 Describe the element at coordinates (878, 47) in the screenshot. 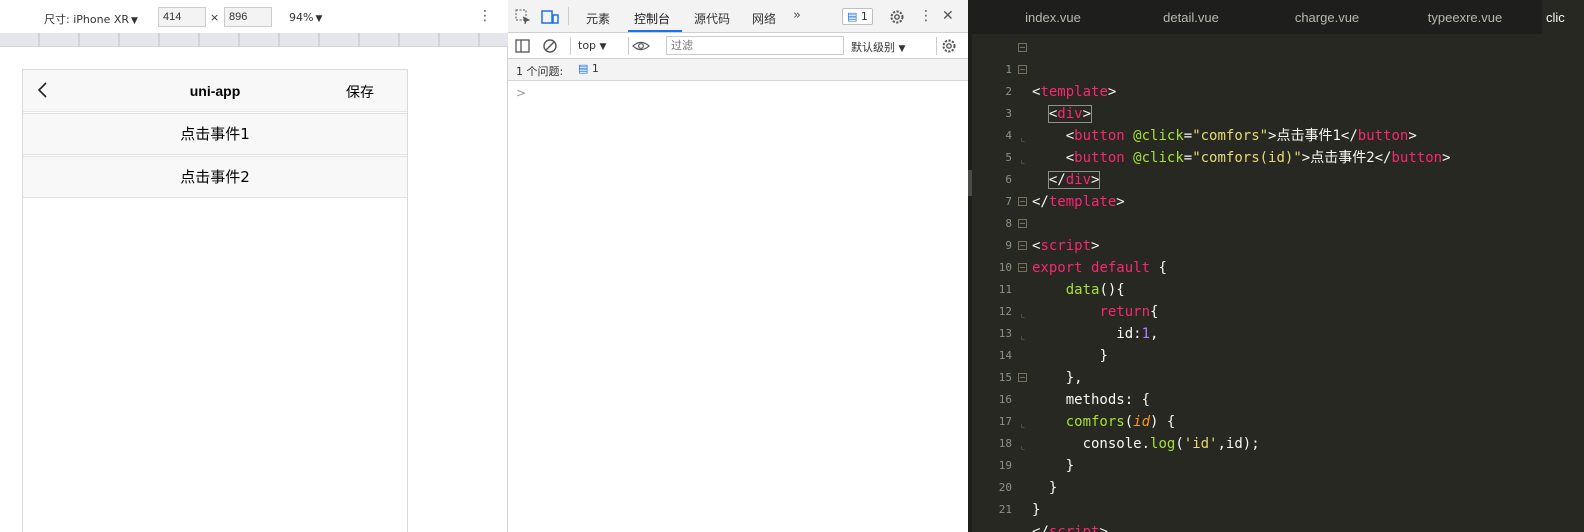

I see `log-level-select: 默认级别 ▼` at that location.